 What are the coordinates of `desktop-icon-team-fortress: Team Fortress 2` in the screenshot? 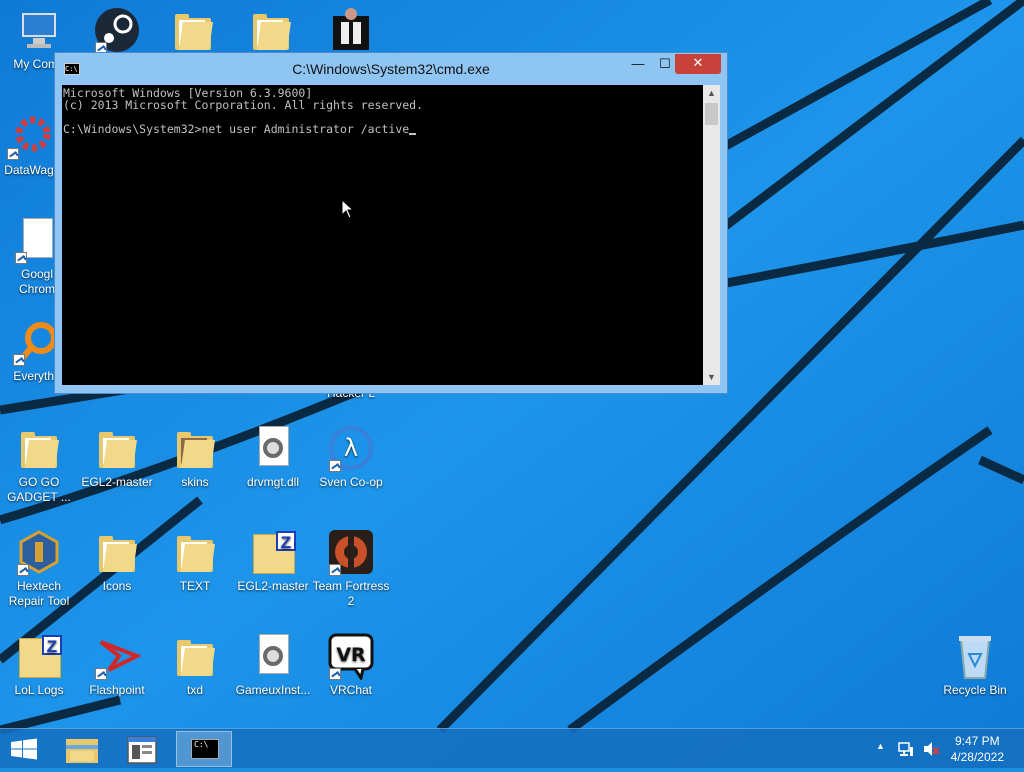 It's located at (351, 568).